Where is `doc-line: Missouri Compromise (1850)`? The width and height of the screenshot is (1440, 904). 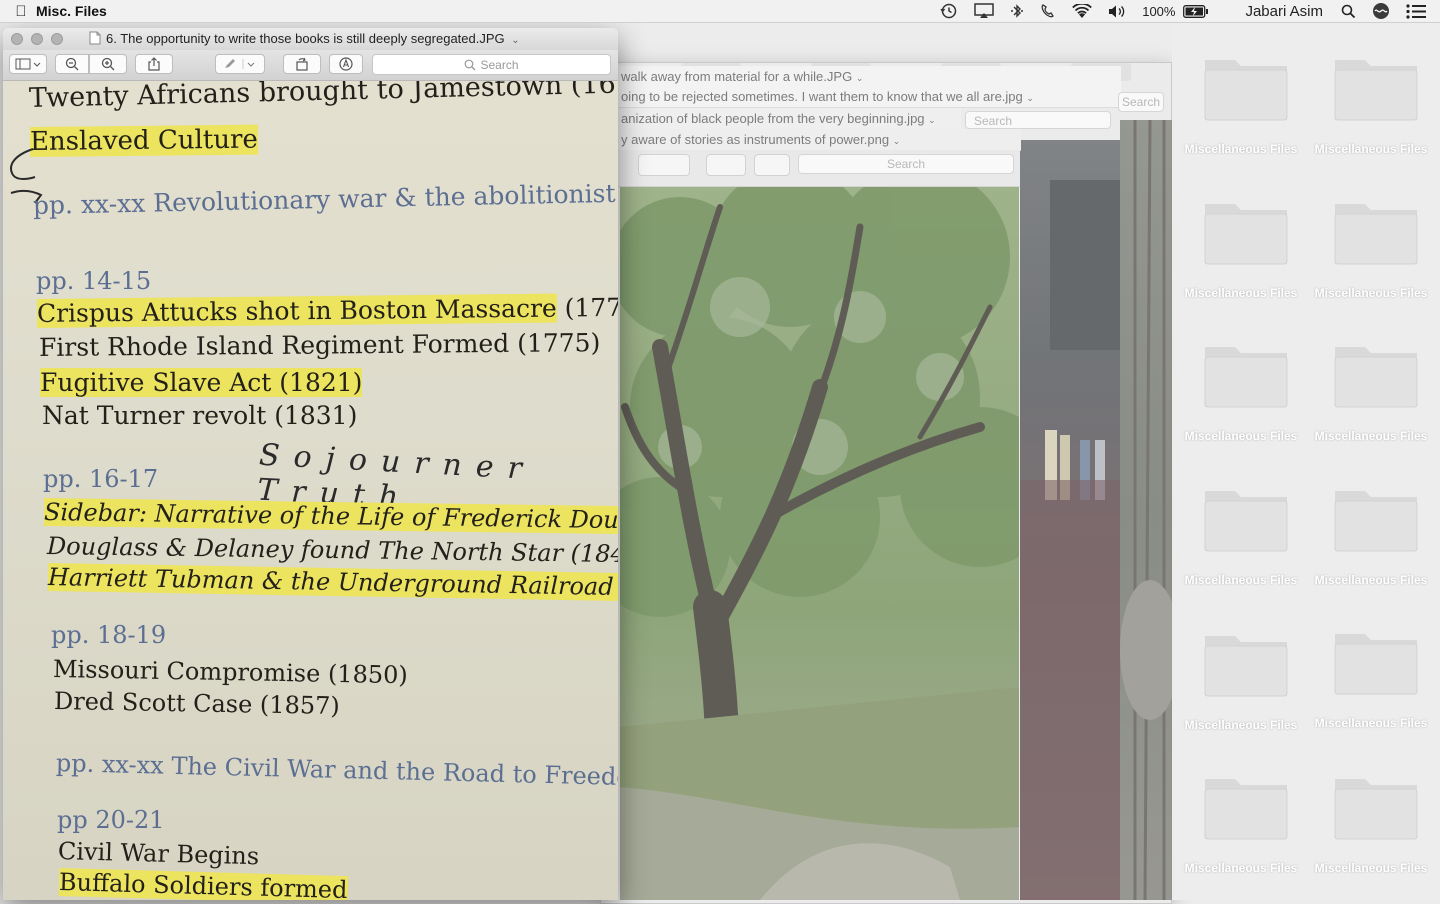
doc-line: Missouri Compromise (1850) is located at coordinates (230, 672).